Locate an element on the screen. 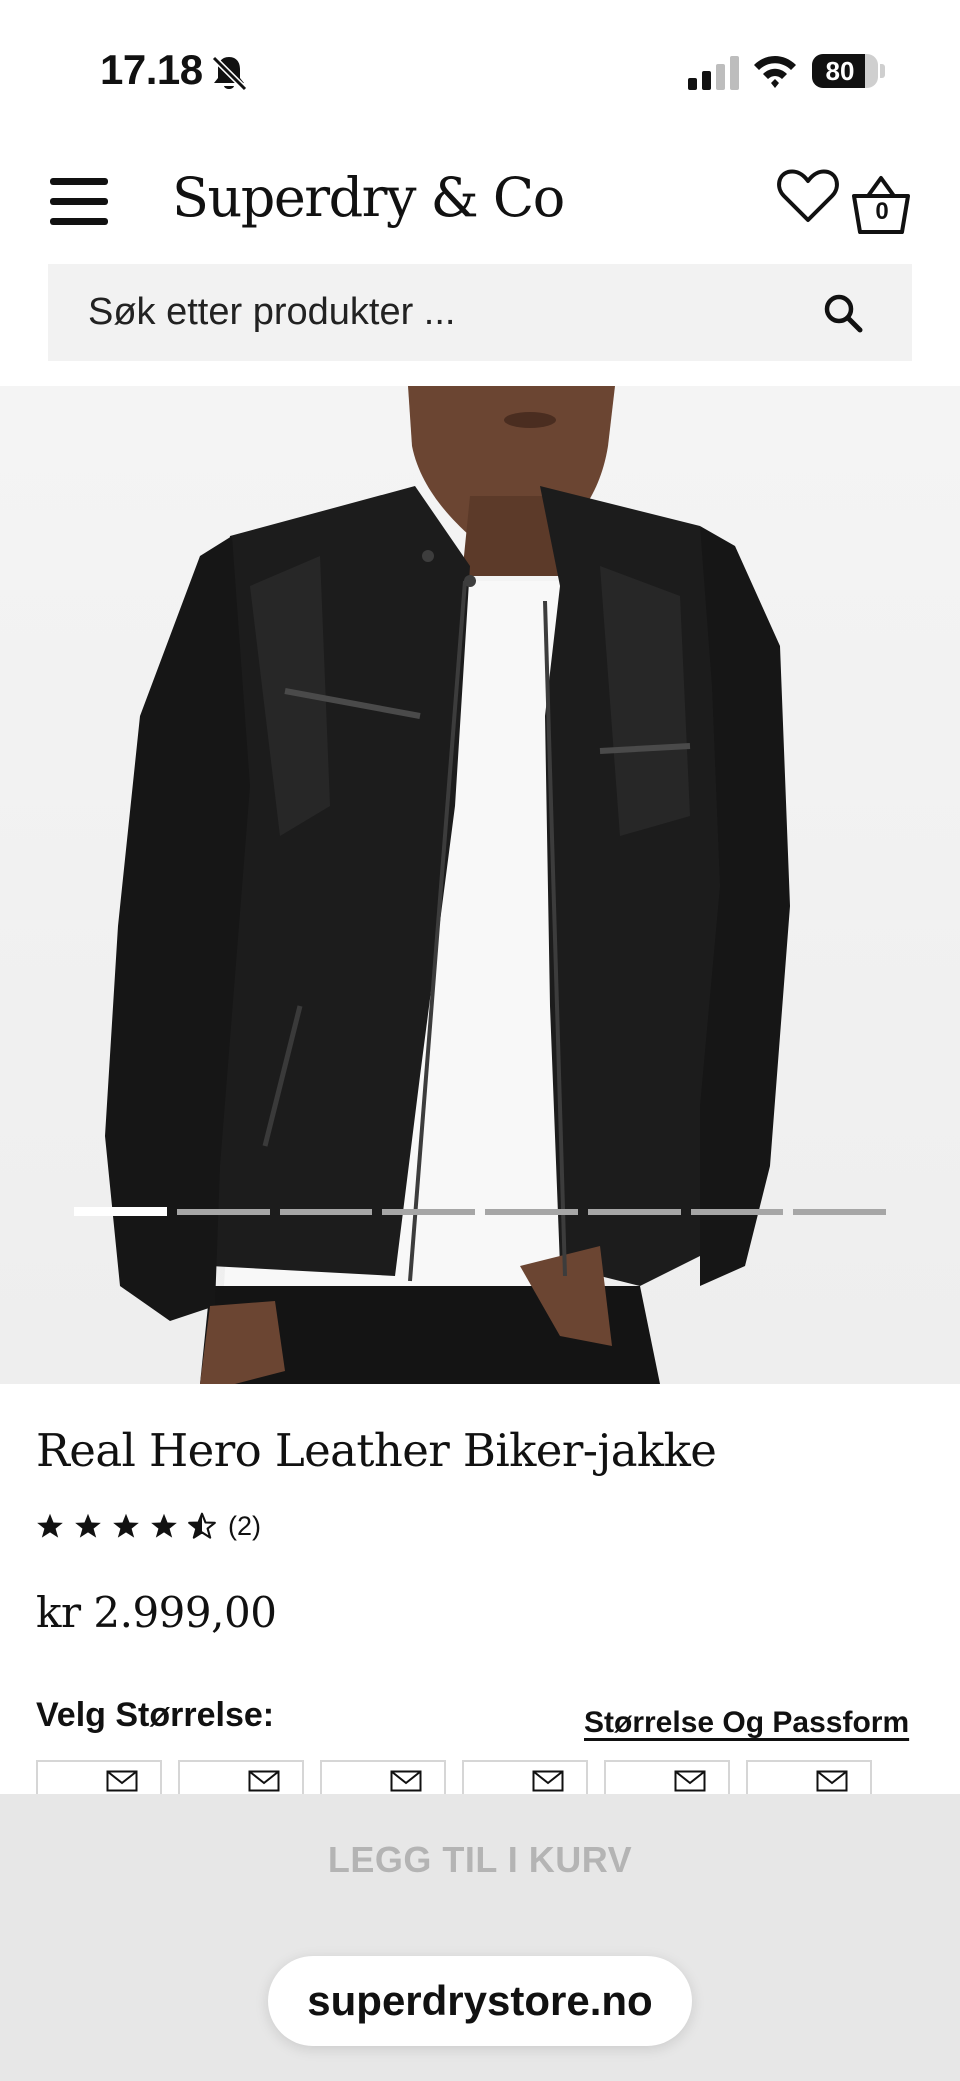 The height and width of the screenshot is (2081, 960). size-guide-link: Størrelse Og Passform is located at coordinates (746, 1723).